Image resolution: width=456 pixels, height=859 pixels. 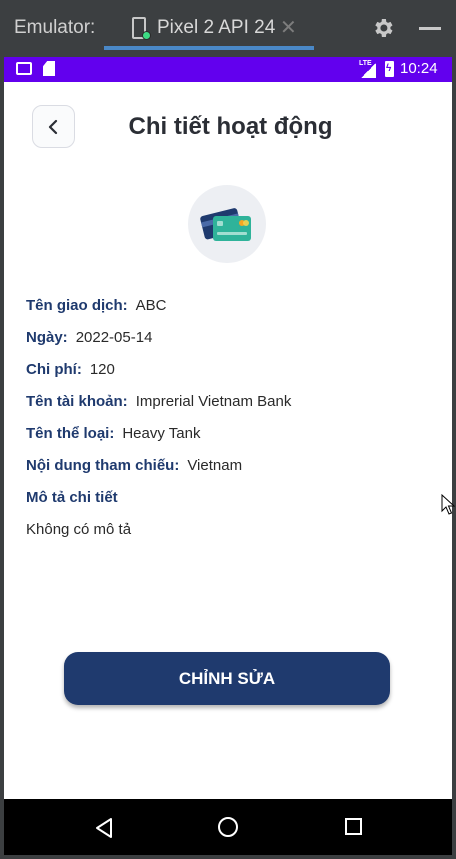 What do you see at coordinates (353, 826) in the screenshot?
I see `recents-square-icon` at bounding box center [353, 826].